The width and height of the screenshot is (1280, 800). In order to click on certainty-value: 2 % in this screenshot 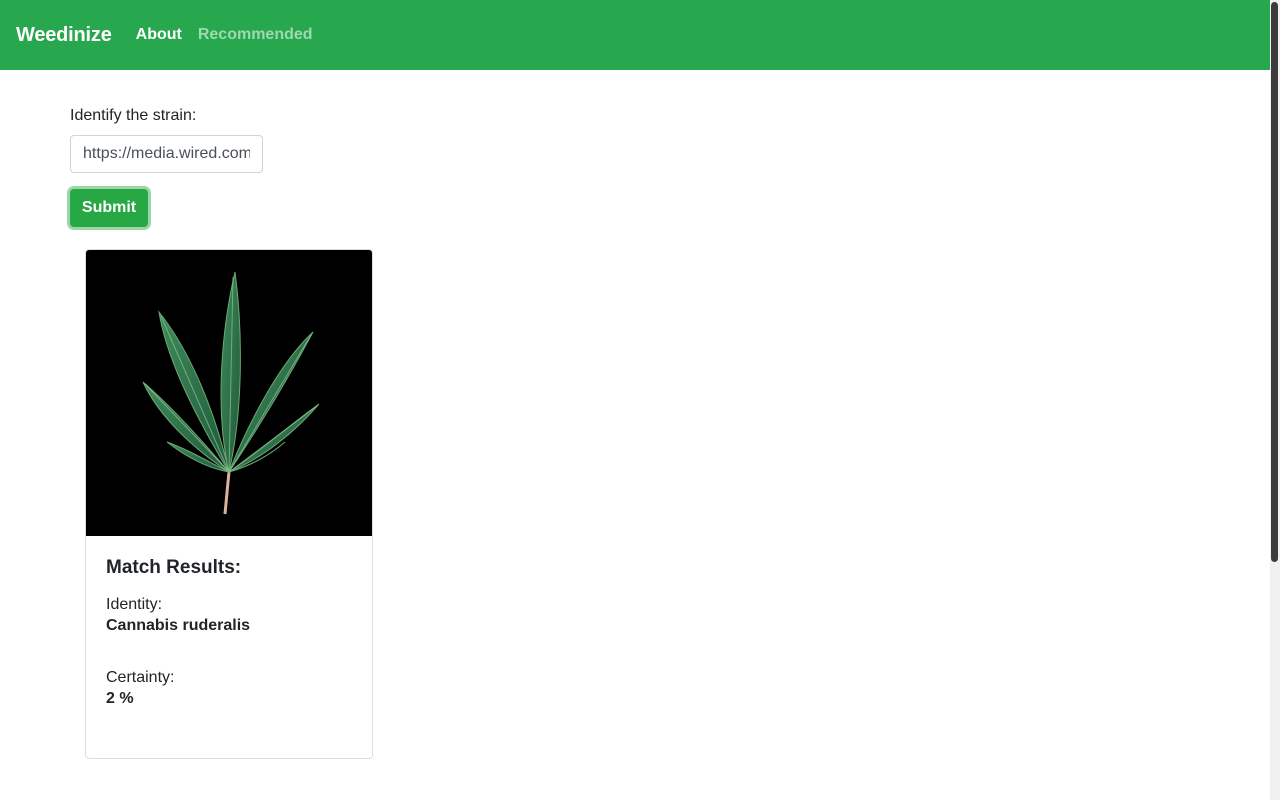, I will do `click(120, 698)`.